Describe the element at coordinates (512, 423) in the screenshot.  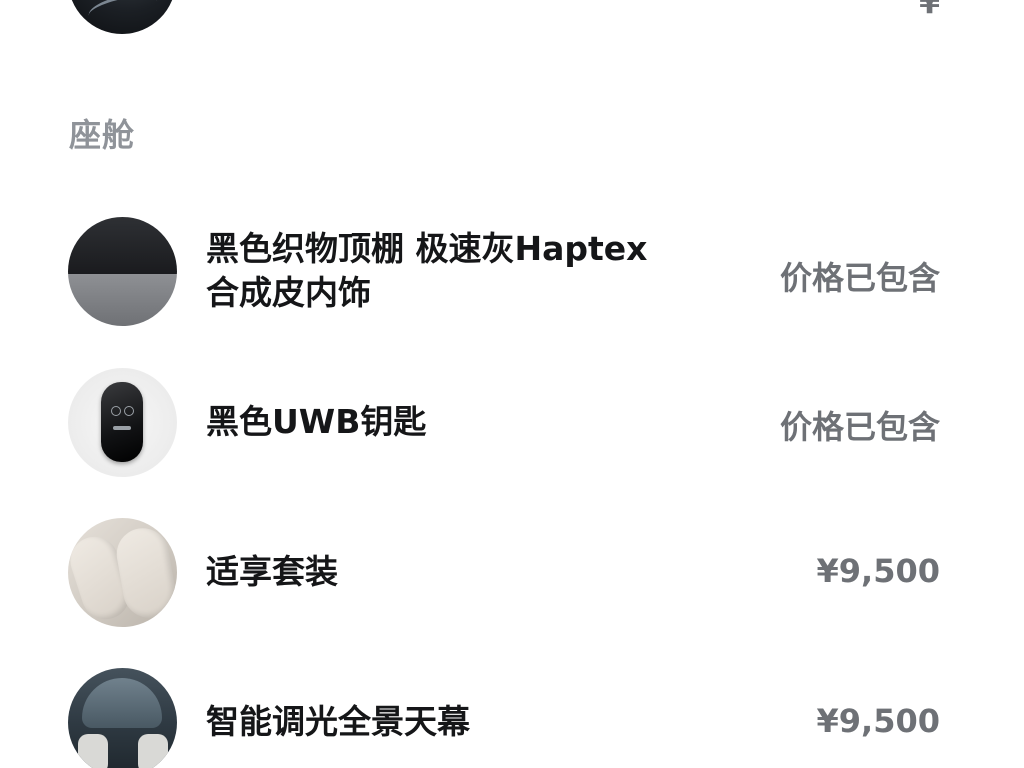
I see `option-item-uwb-key: 黑色UWB钥匙 价格已包含` at that location.